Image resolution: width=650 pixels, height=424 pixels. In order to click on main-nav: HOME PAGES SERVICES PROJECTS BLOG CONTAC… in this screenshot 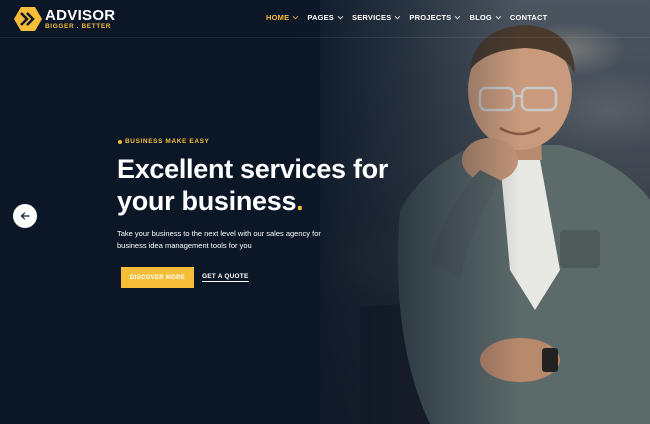, I will do `click(412, 17)`.